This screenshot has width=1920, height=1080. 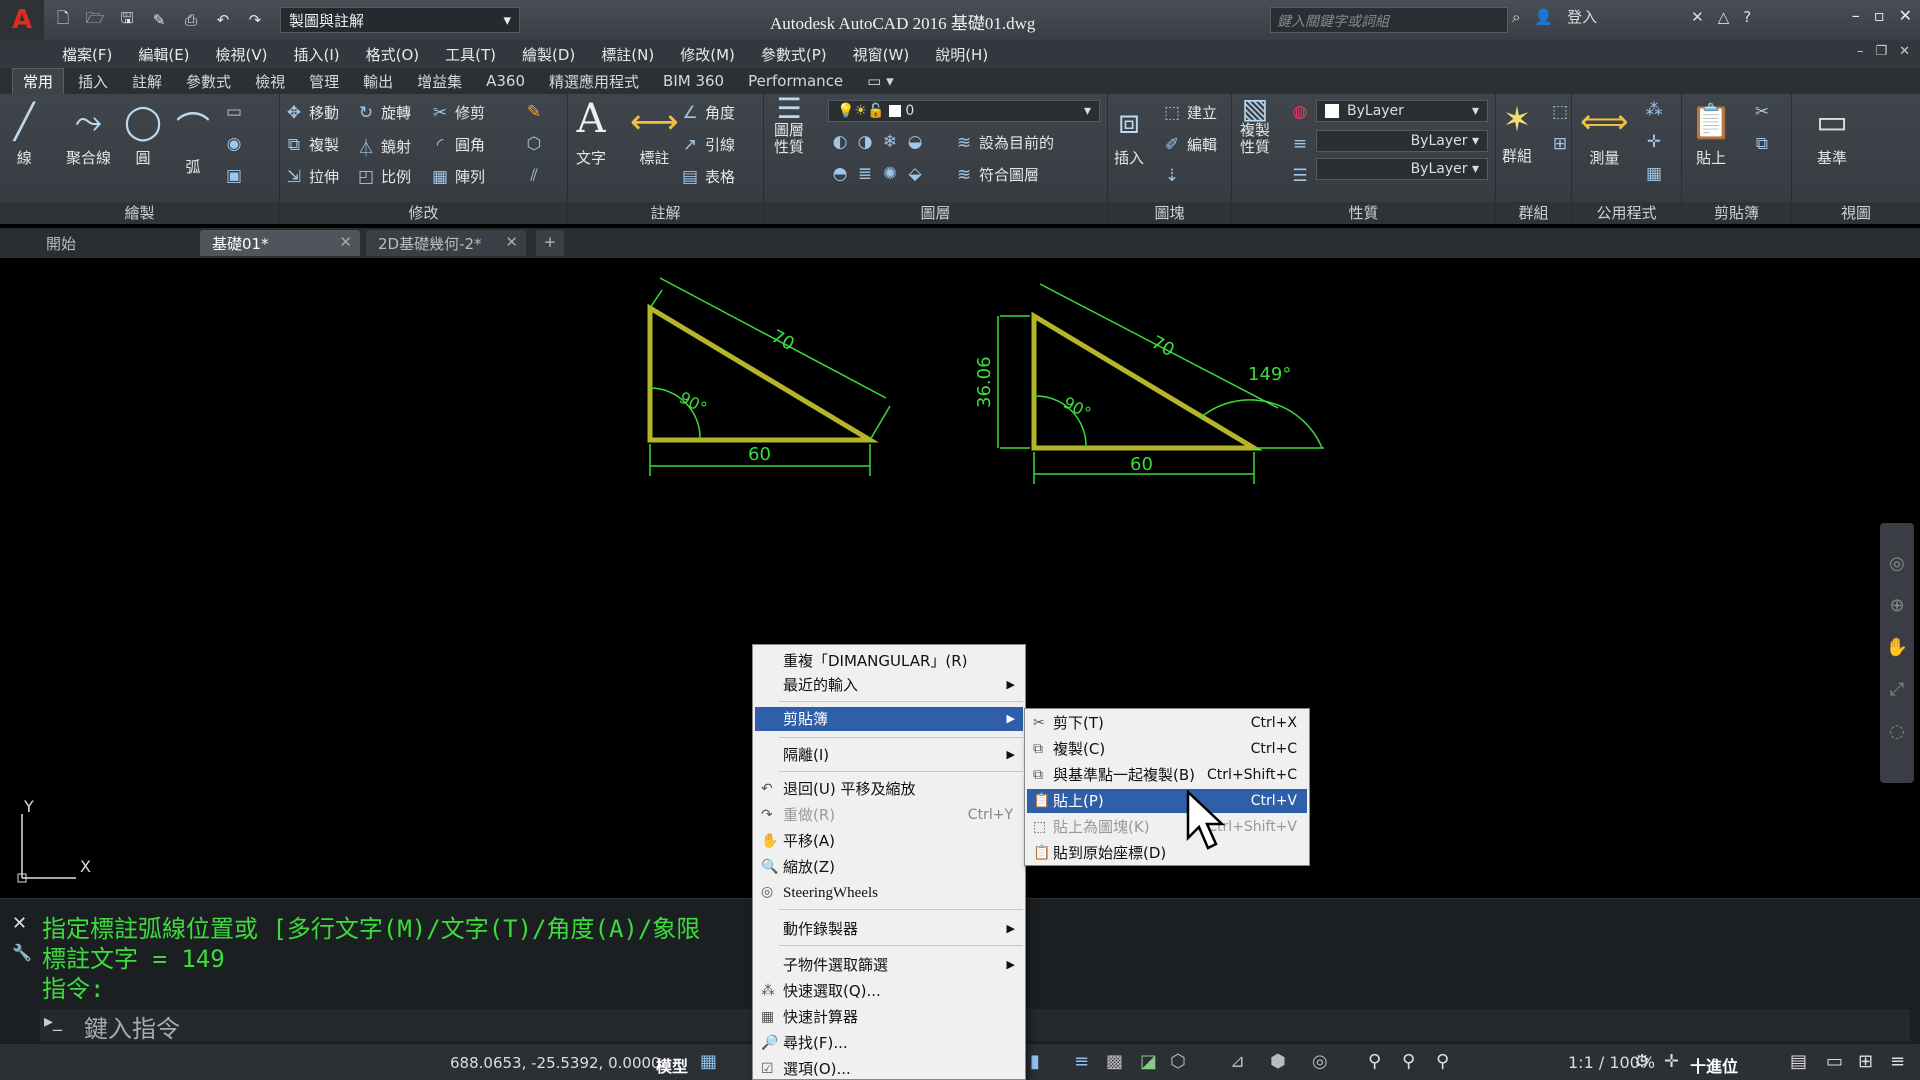 I want to click on menu-tools: 工具(T), so click(x=470, y=54).